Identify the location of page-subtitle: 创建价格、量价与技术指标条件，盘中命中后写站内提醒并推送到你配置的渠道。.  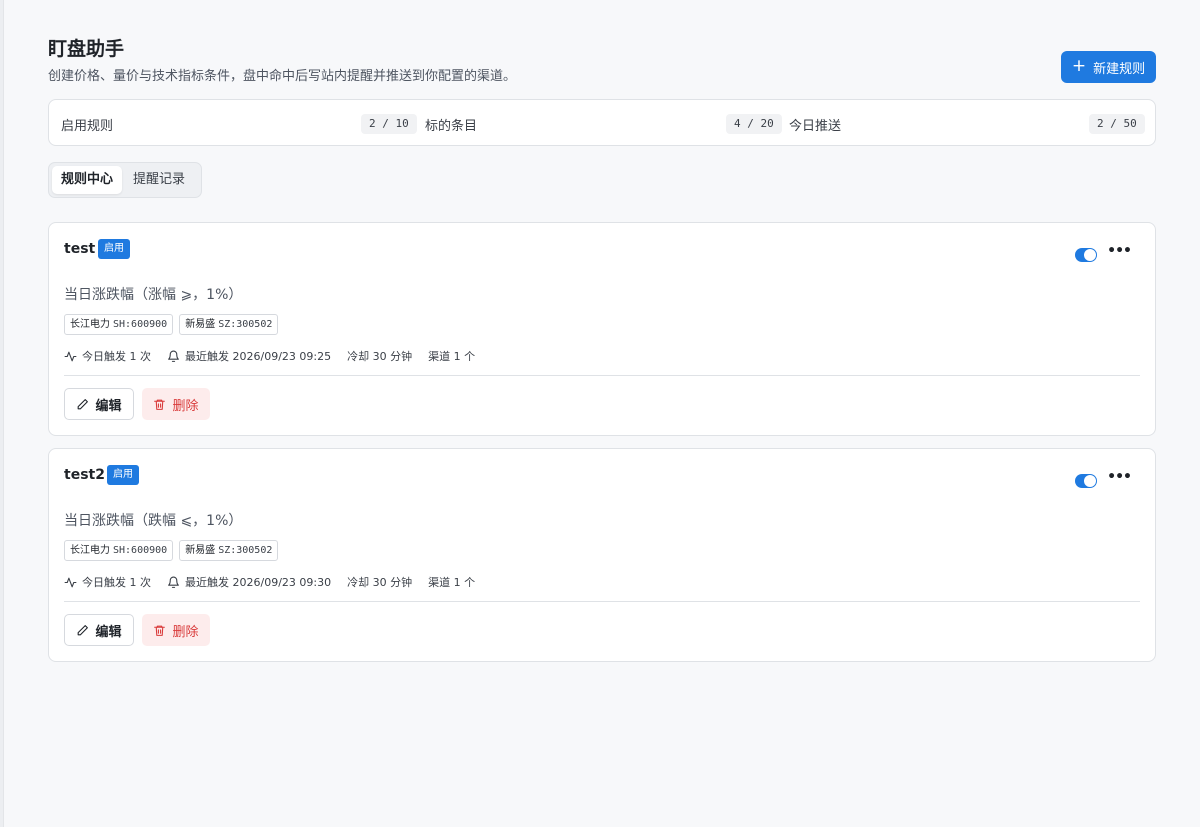
(282, 76).